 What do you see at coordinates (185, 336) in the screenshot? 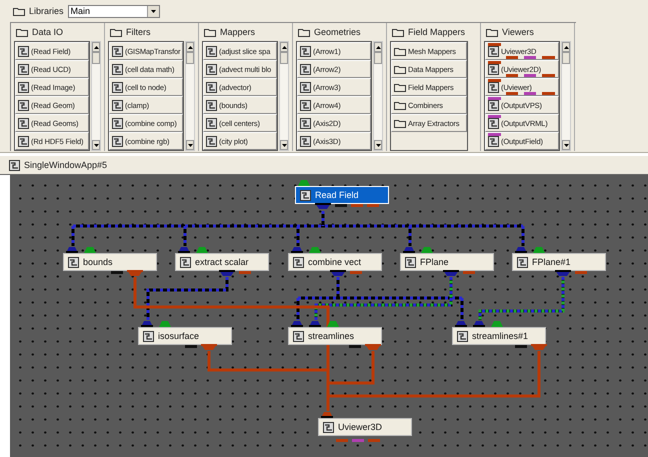
I see `module-node: isosurface` at bounding box center [185, 336].